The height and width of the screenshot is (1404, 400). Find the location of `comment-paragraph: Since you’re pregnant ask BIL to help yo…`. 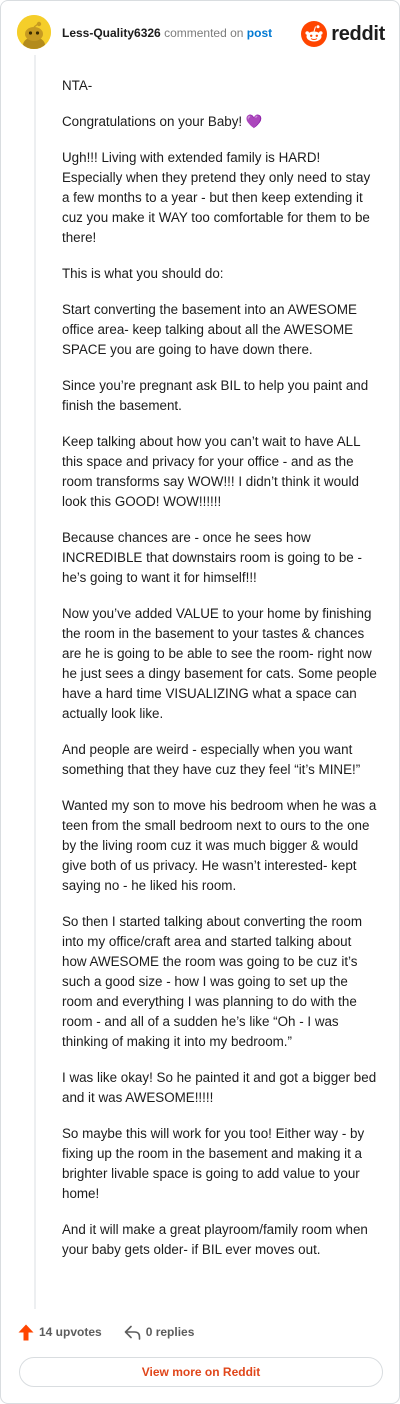

comment-paragraph: Since you’re pregnant ask BIL to help yo… is located at coordinates (215, 395).